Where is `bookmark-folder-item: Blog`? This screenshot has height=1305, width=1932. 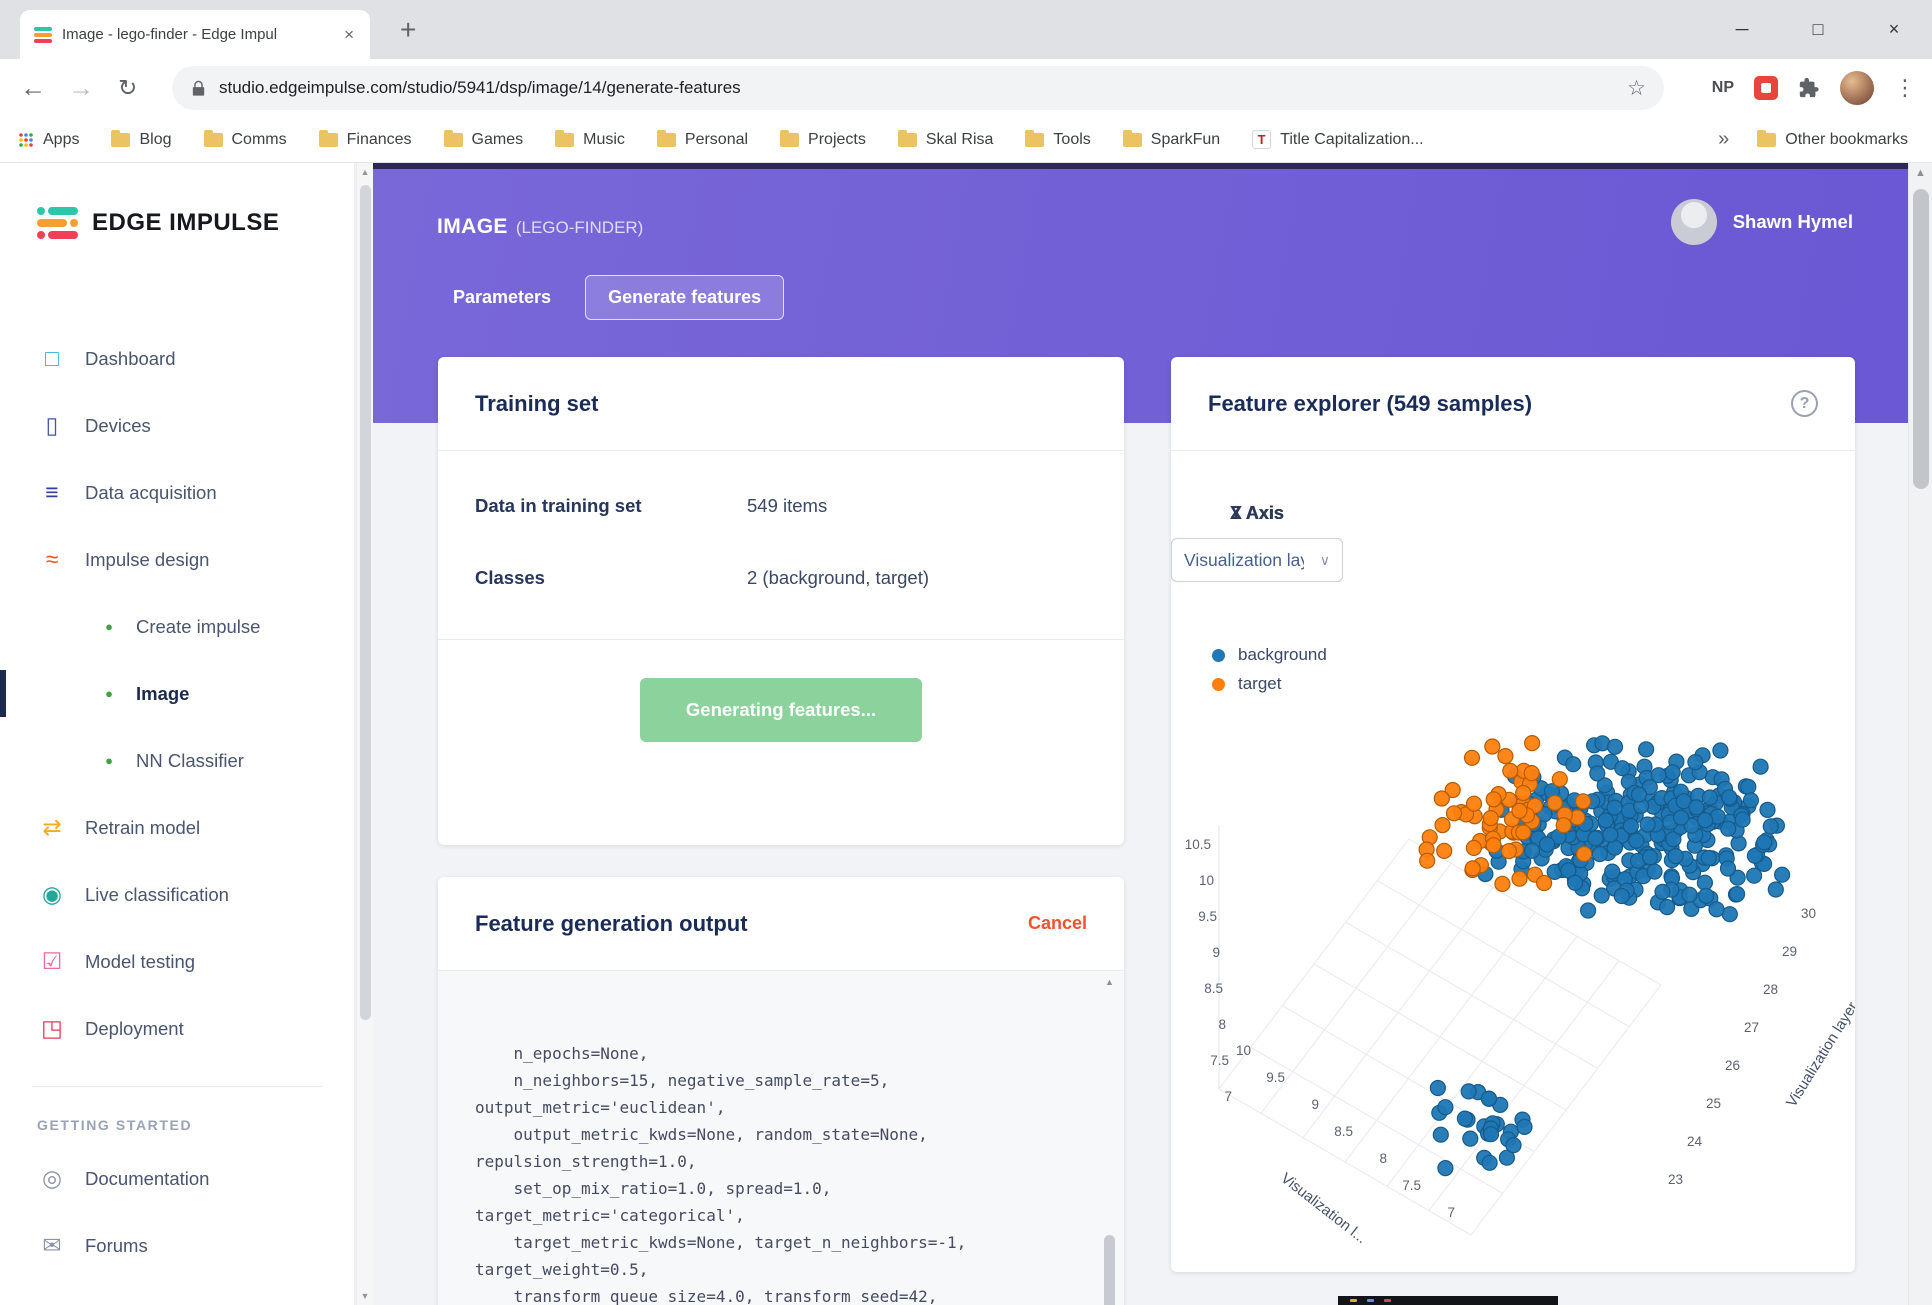
bookmark-folder-item: Blog is located at coordinates (141, 139).